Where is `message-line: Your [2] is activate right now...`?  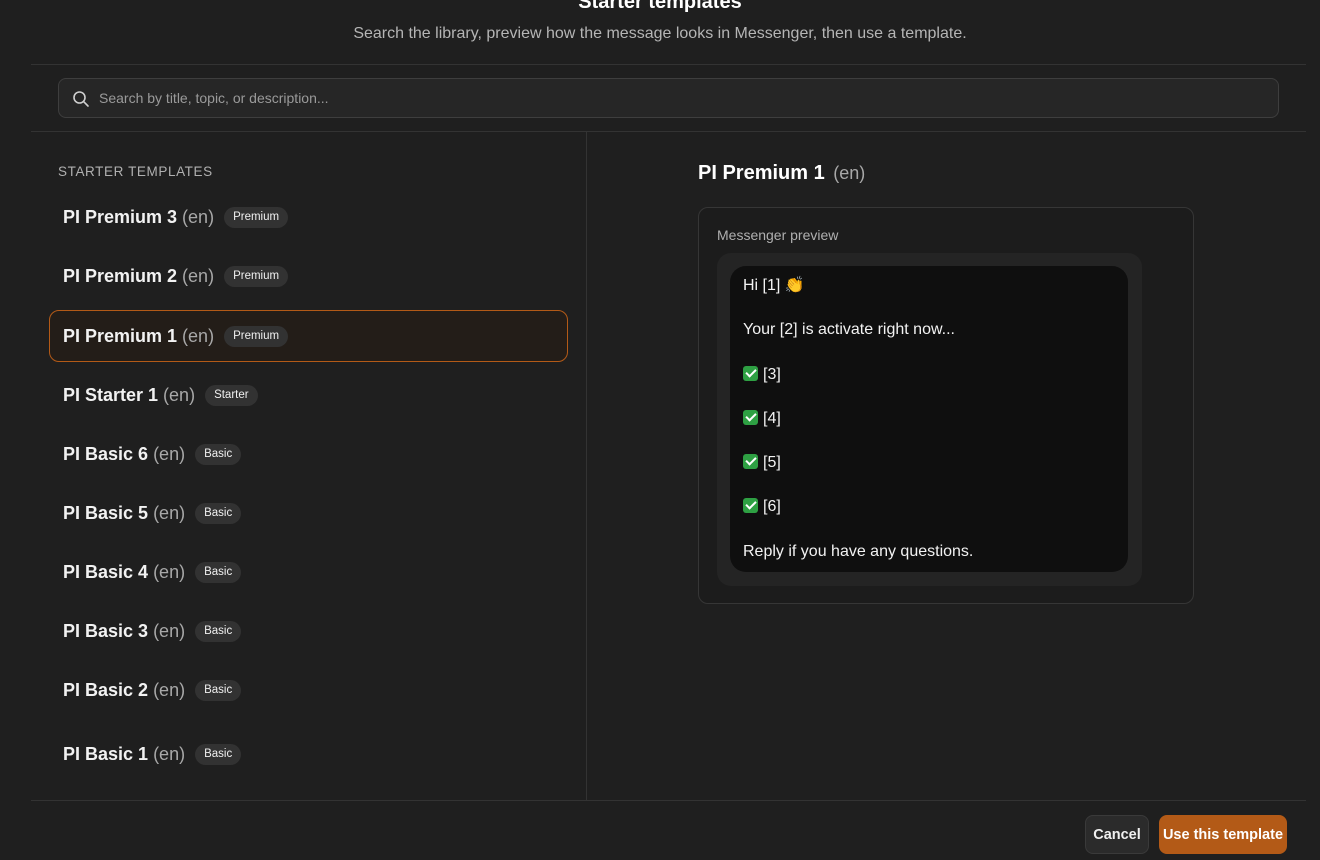
message-line: Your [2] is activate right now... is located at coordinates (929, 342).